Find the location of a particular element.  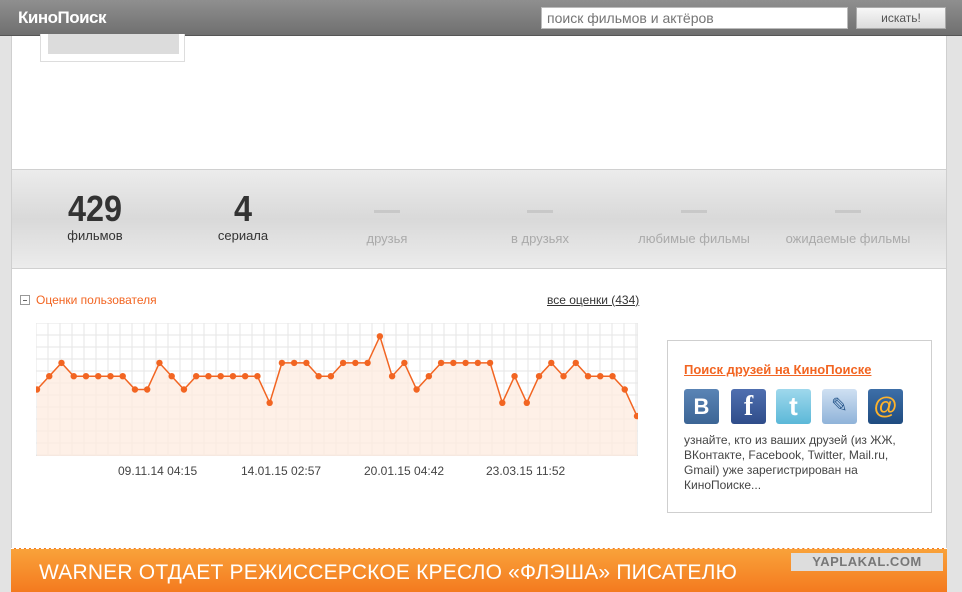

stat-films-count: 429 is located at coordinates (95, 208).